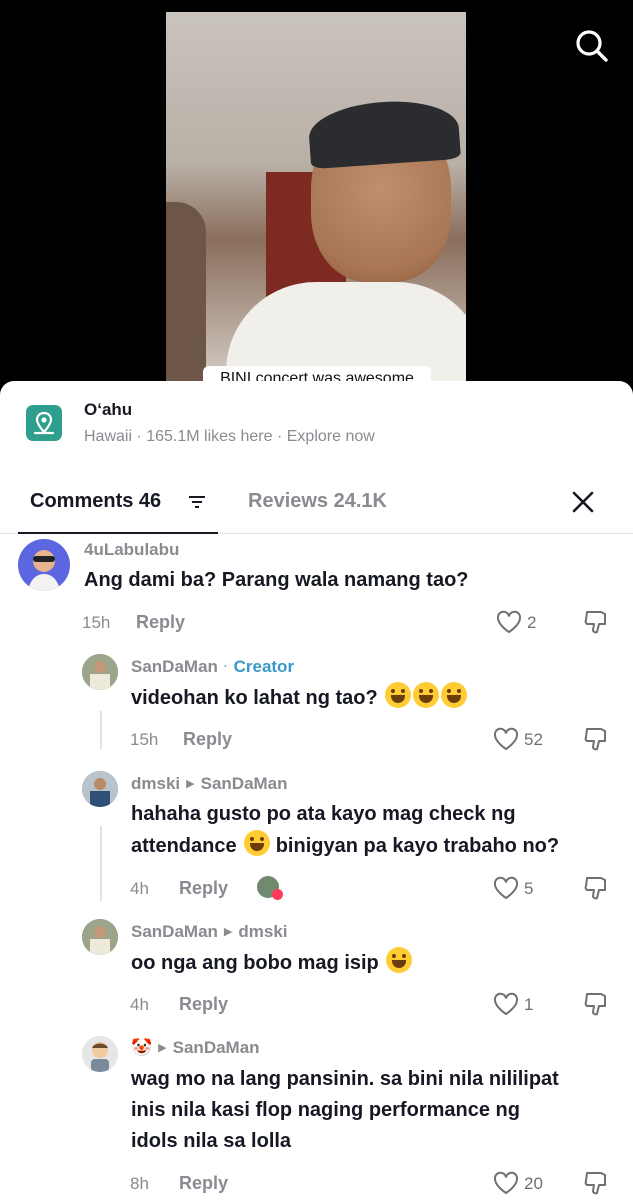  I want to click on like-count: 52, so click(533, 739).